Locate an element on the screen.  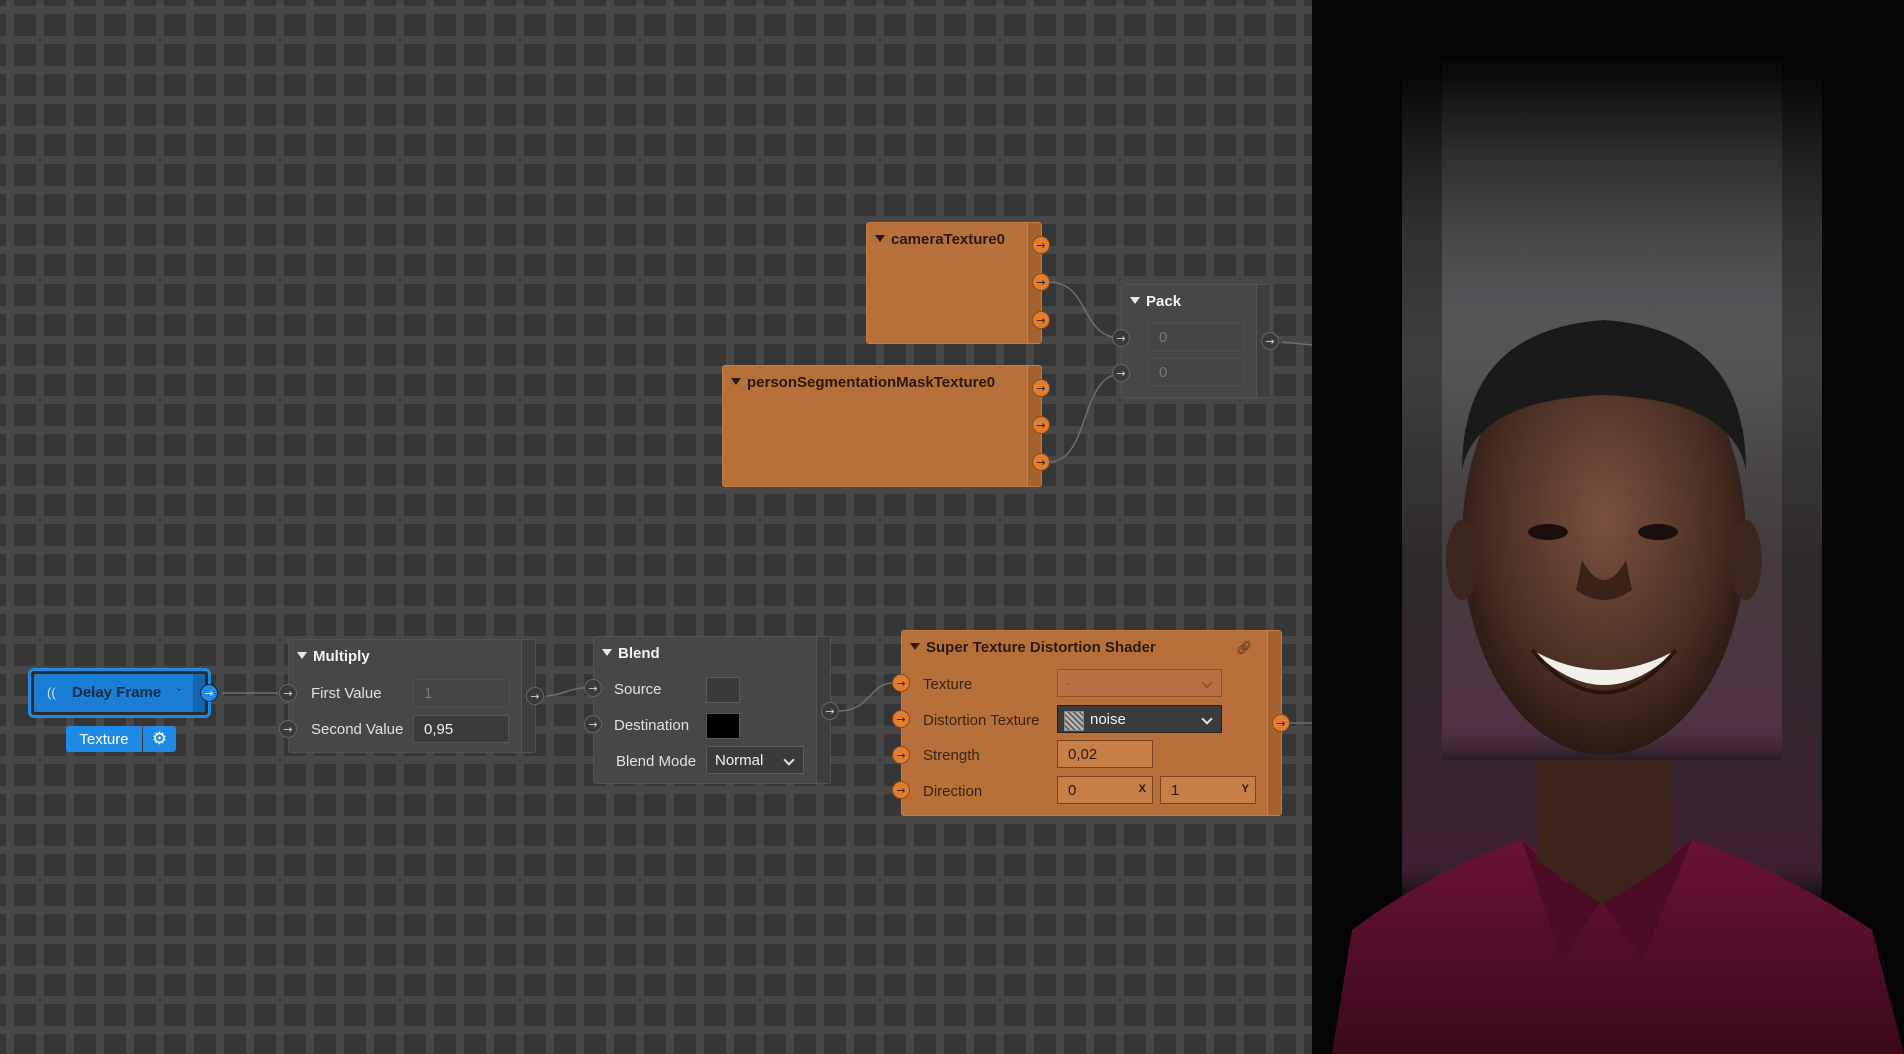
axis-x-label: X is located at coordinates (1142, 789).